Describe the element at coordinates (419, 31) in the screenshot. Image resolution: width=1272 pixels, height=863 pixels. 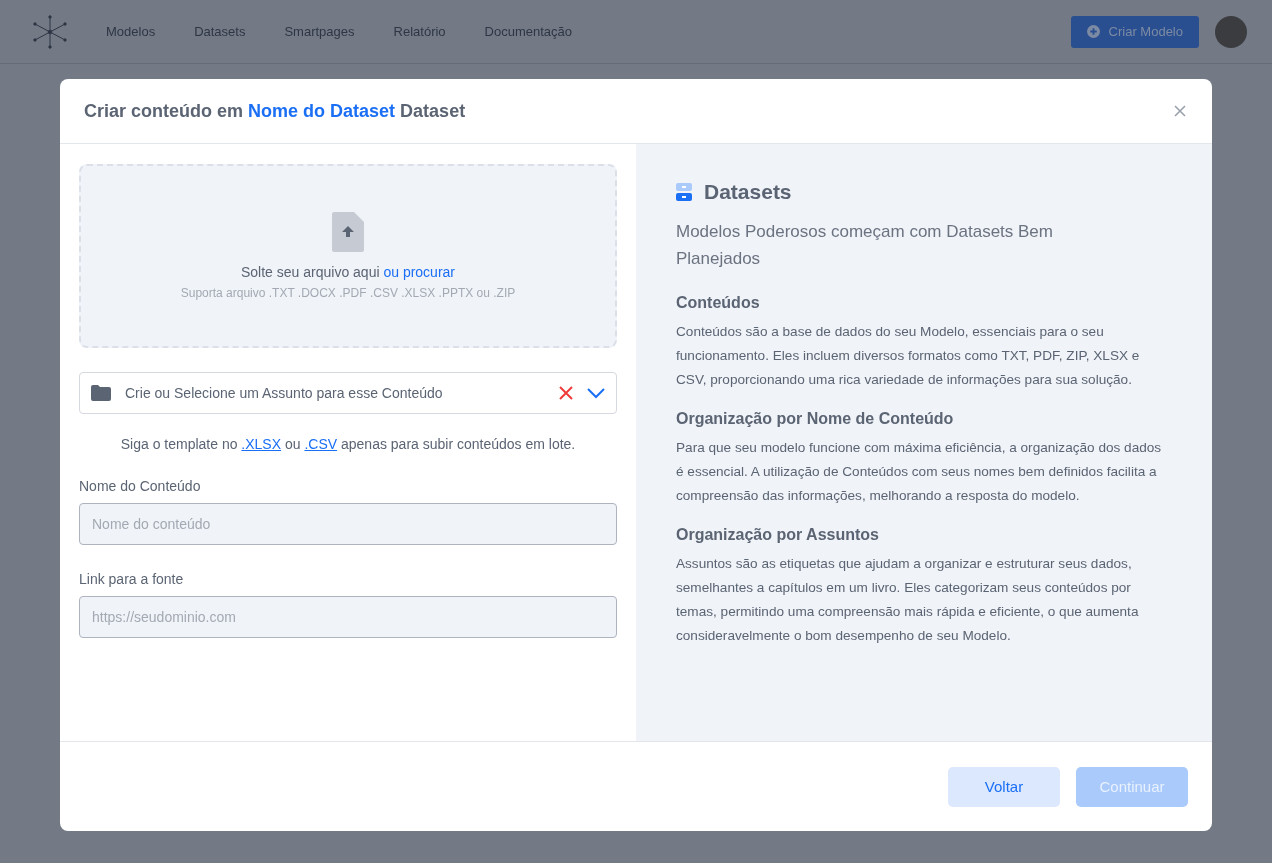
I see `nav-link: Relatório` at that location.